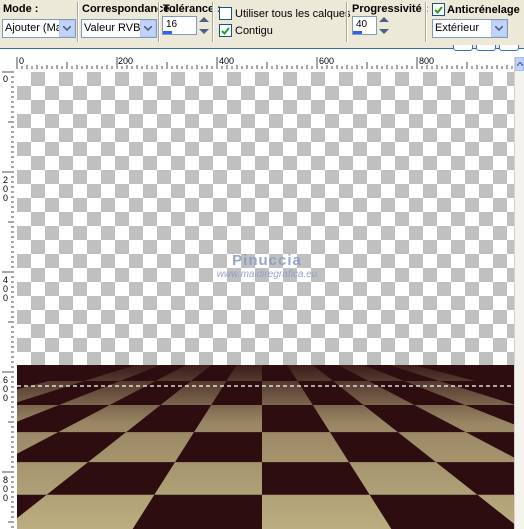 The height and width of the screenshot is (529, 524). Describe the element at coordinates (357, 32) in the screenshot. I see `feather-level-bar` at that location.